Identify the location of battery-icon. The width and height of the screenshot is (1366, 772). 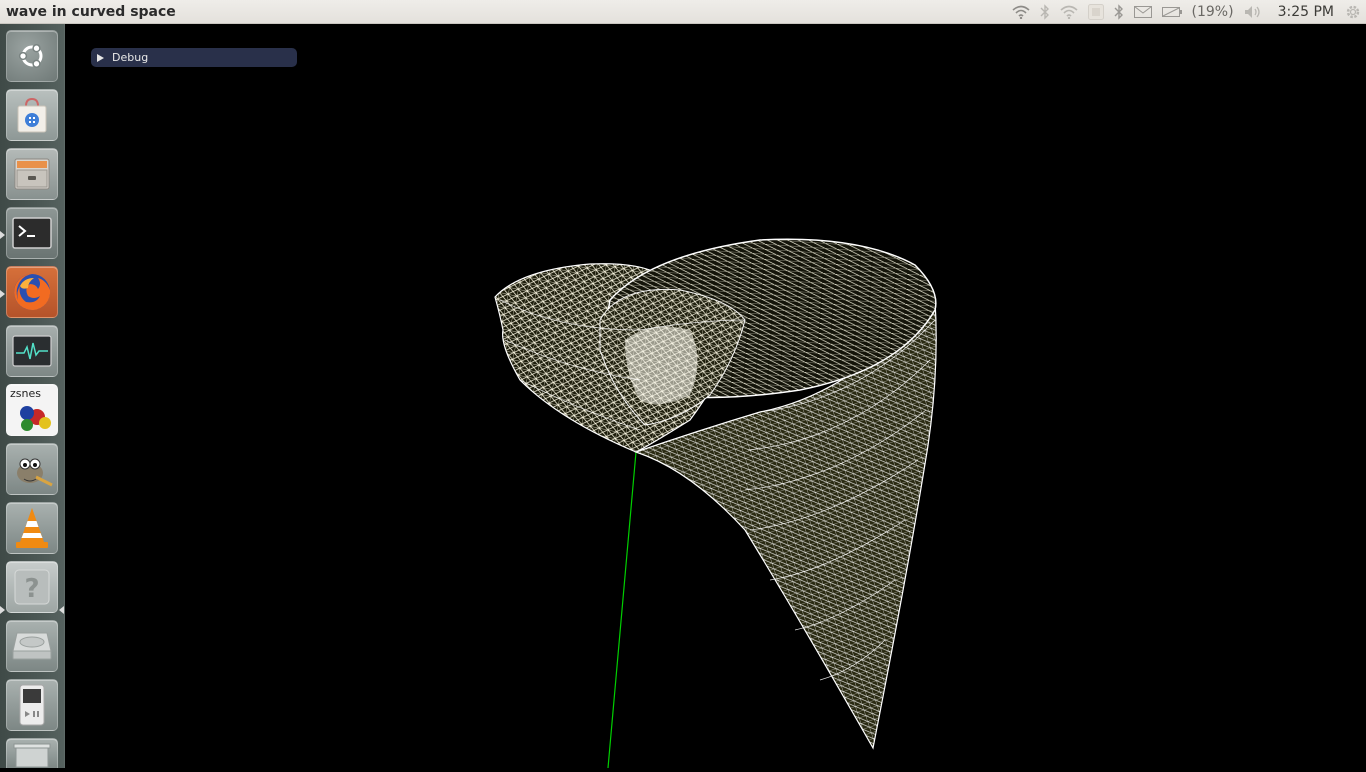
(1171, 12).